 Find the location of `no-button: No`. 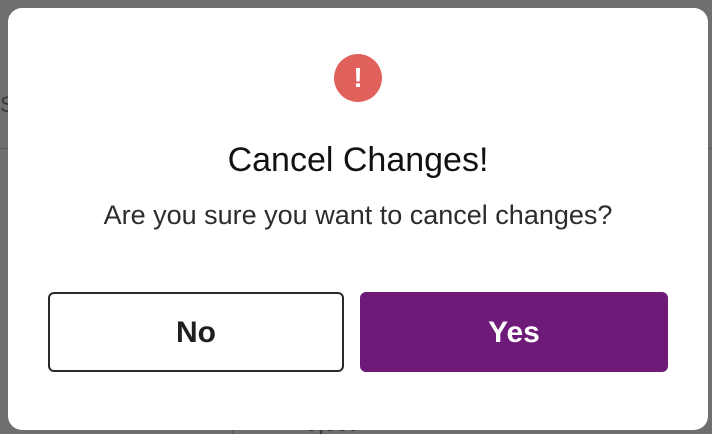

no-button: No is located at coordinates (196, 332).